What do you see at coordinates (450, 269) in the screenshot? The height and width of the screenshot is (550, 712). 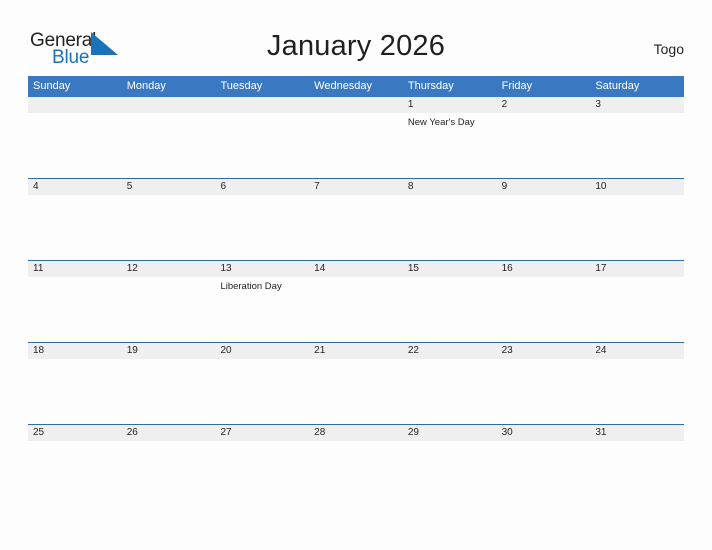 I see `day-number: 15` at bounding box center [450, 269].